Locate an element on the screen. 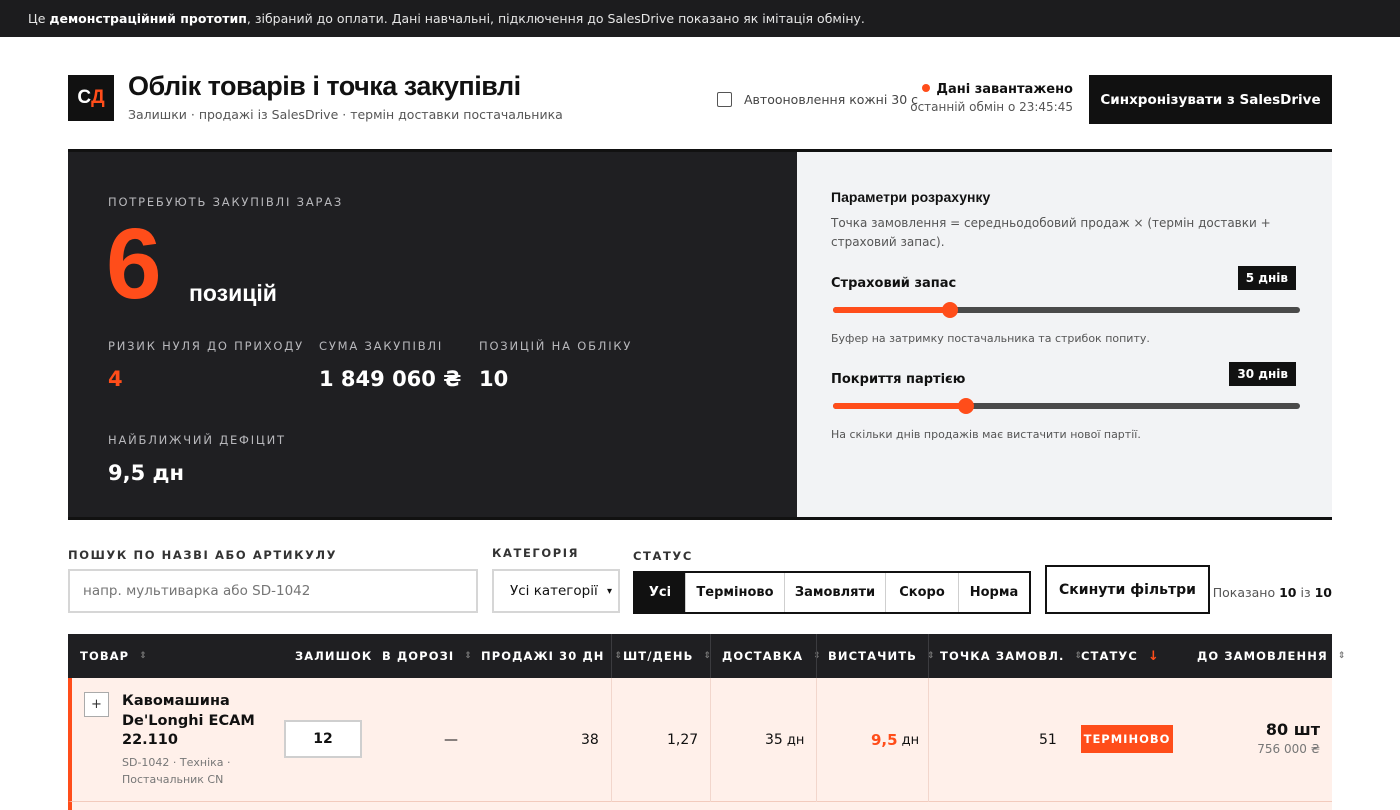 This screenshot has width=1400, height=810. col-reorder-point: ТОЧКА ЗАМОВЛ. ⇕ is located at coordinates (1011, 656).